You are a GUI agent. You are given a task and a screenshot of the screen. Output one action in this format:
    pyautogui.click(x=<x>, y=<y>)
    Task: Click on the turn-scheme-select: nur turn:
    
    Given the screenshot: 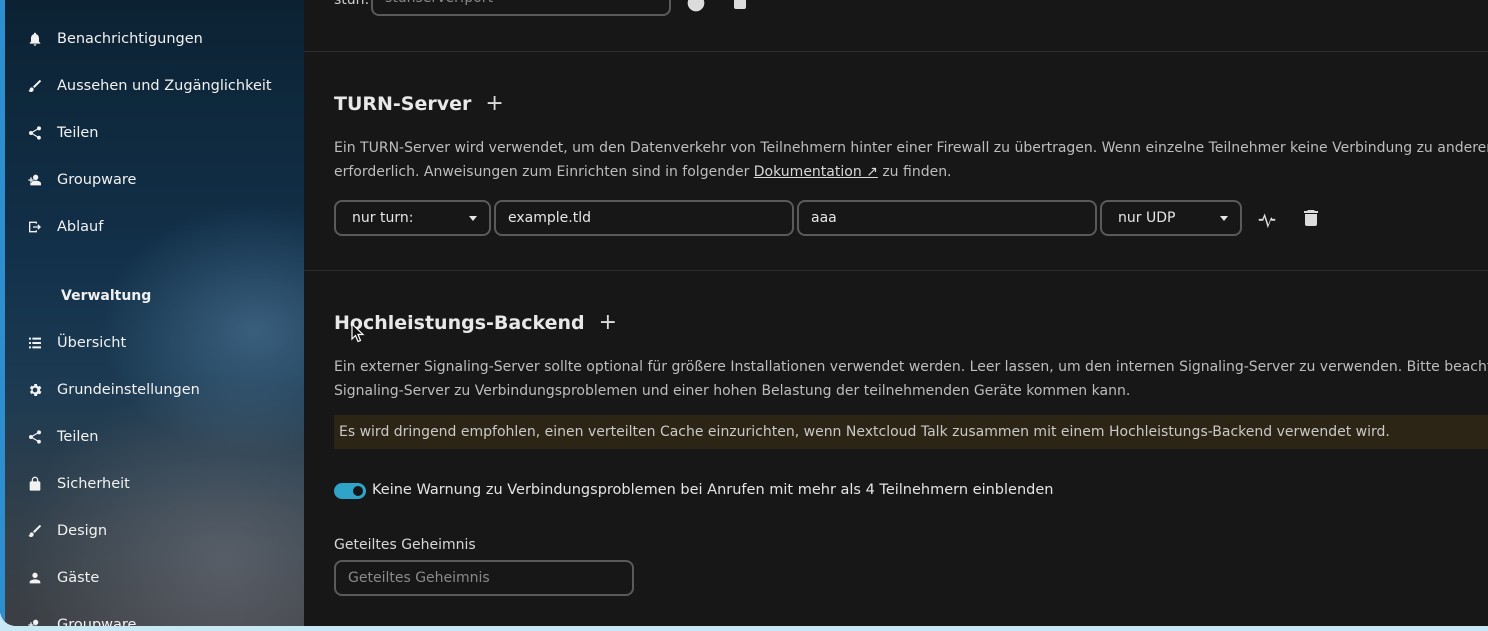 What is the action you would take?
    pyautogui.click(x=412, y=218)
    